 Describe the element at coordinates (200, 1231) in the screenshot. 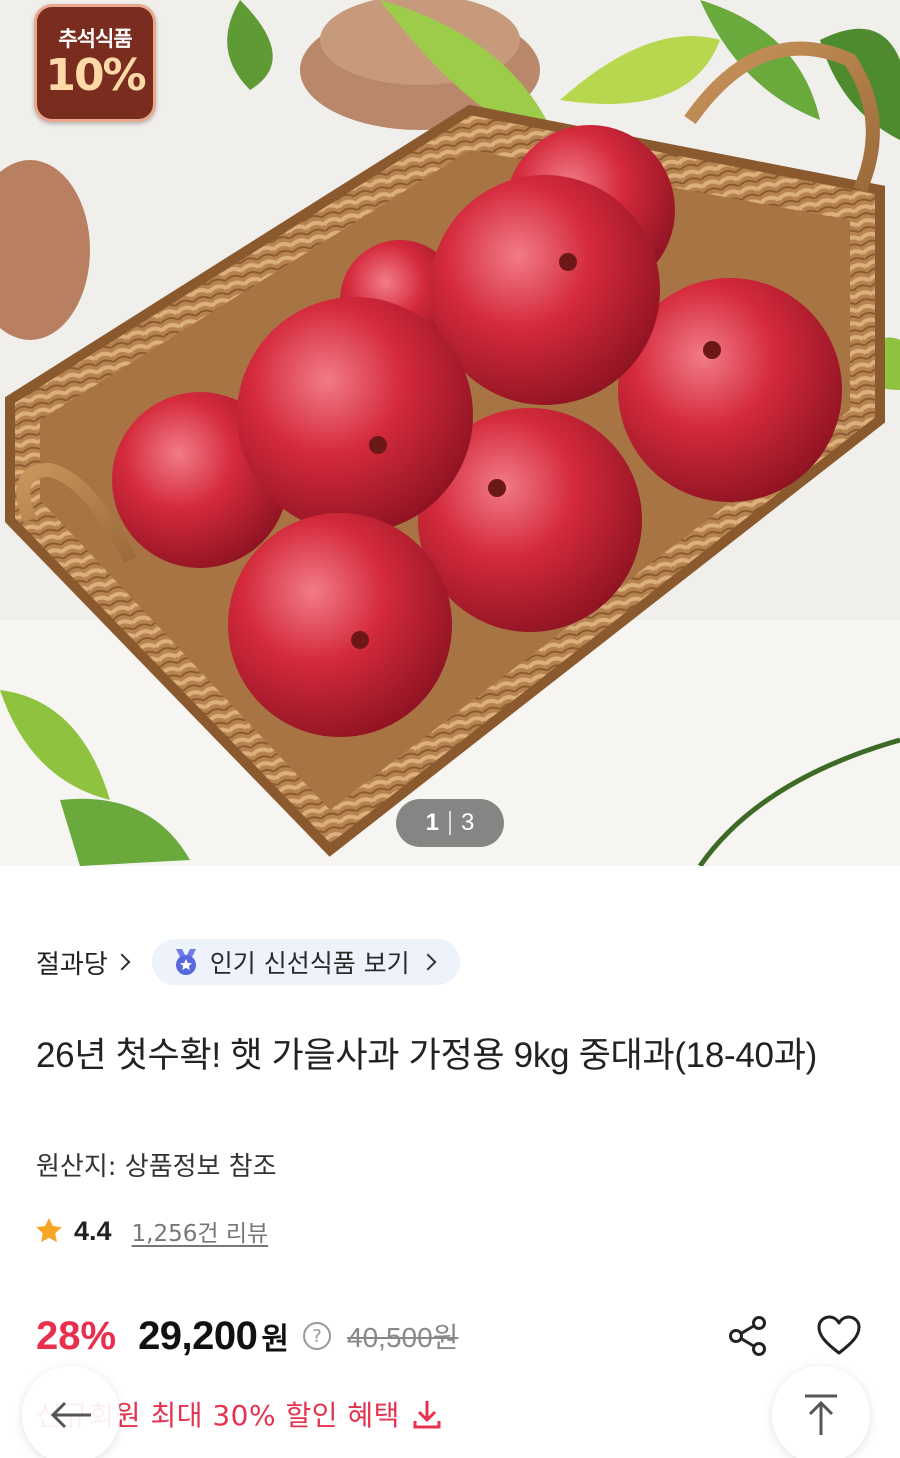

I see `review-count-link: 1,256건 리뷰` at that location.